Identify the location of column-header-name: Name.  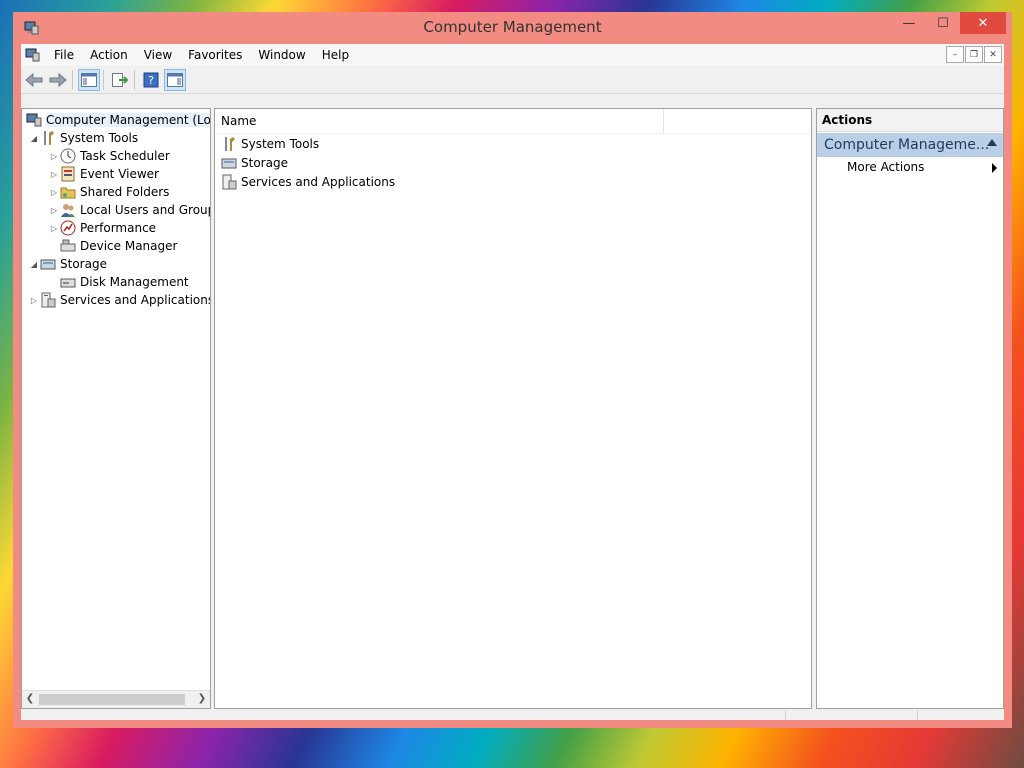
(238, 121).